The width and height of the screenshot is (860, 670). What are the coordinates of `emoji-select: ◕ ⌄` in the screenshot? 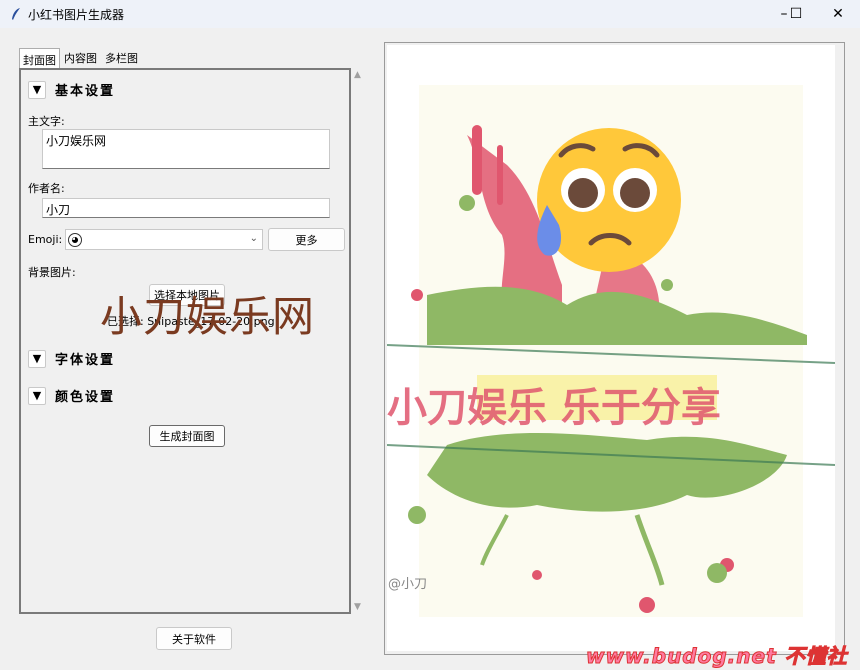 It's located at (164, 239).